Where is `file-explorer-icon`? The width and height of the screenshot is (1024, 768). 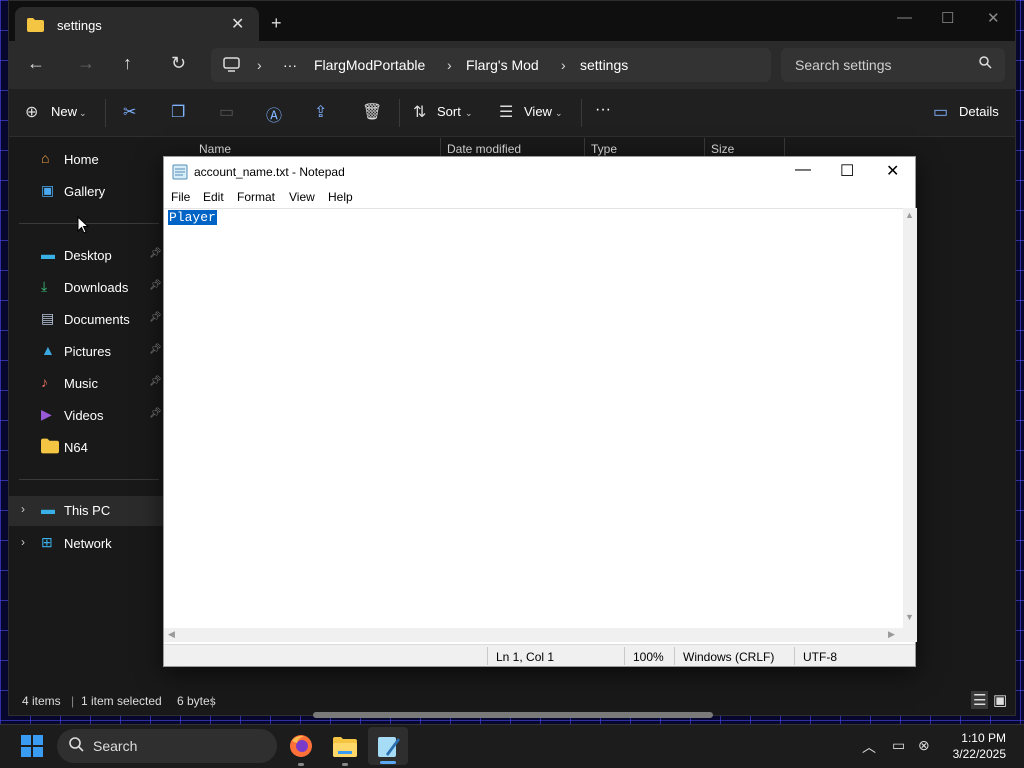 file-explorer-icon is located at coordinates (345, 747).